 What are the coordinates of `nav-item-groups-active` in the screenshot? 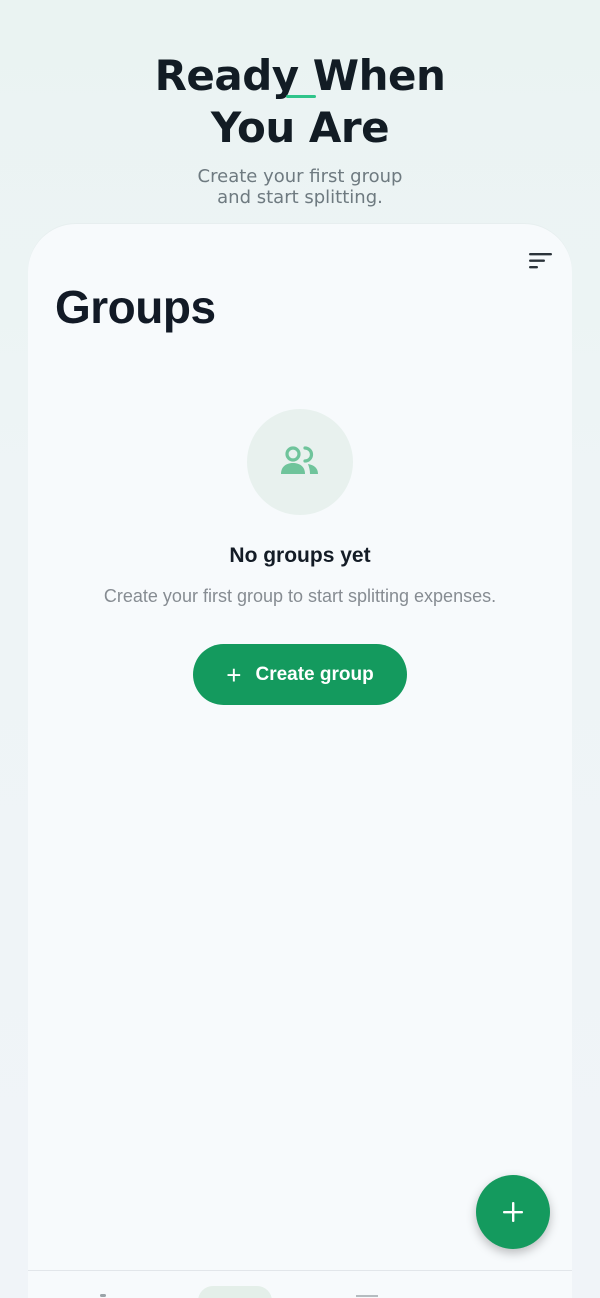 It's located at (235, 1292).